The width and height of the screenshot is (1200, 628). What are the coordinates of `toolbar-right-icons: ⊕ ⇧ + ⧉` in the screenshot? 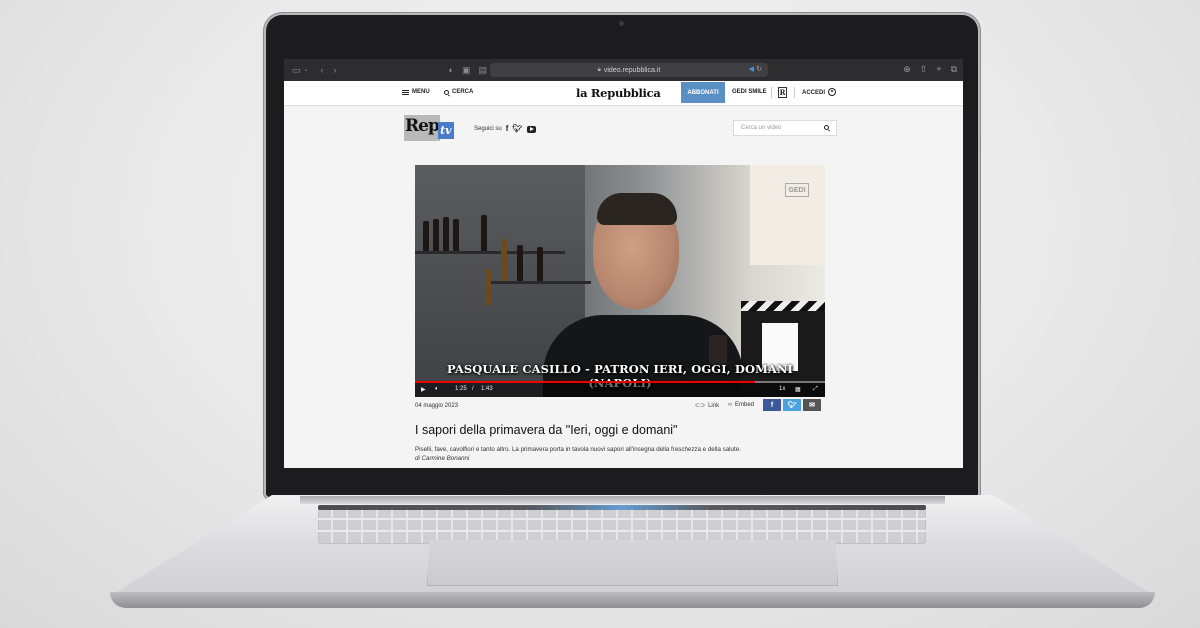 It's located at (930, 69).